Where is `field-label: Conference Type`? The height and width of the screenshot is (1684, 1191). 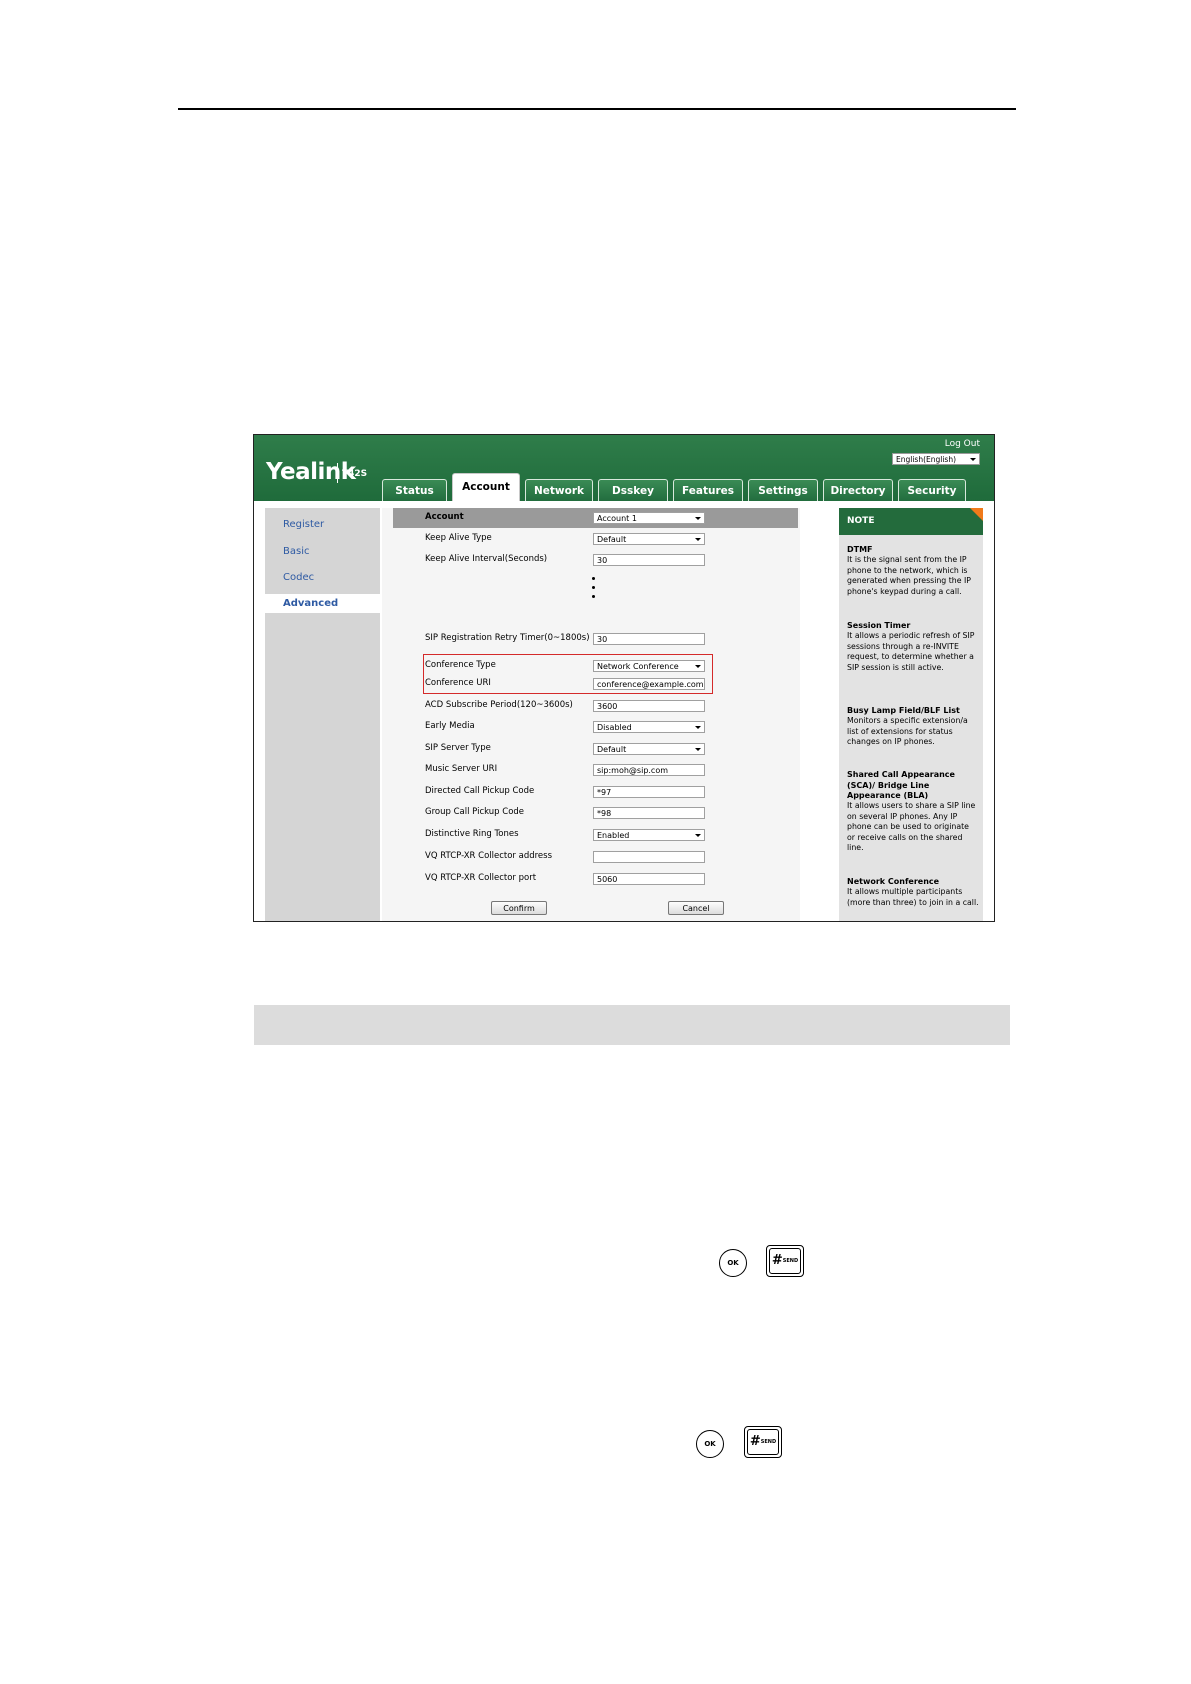 field-label: Conference Type is located at coordinates (460, 665).